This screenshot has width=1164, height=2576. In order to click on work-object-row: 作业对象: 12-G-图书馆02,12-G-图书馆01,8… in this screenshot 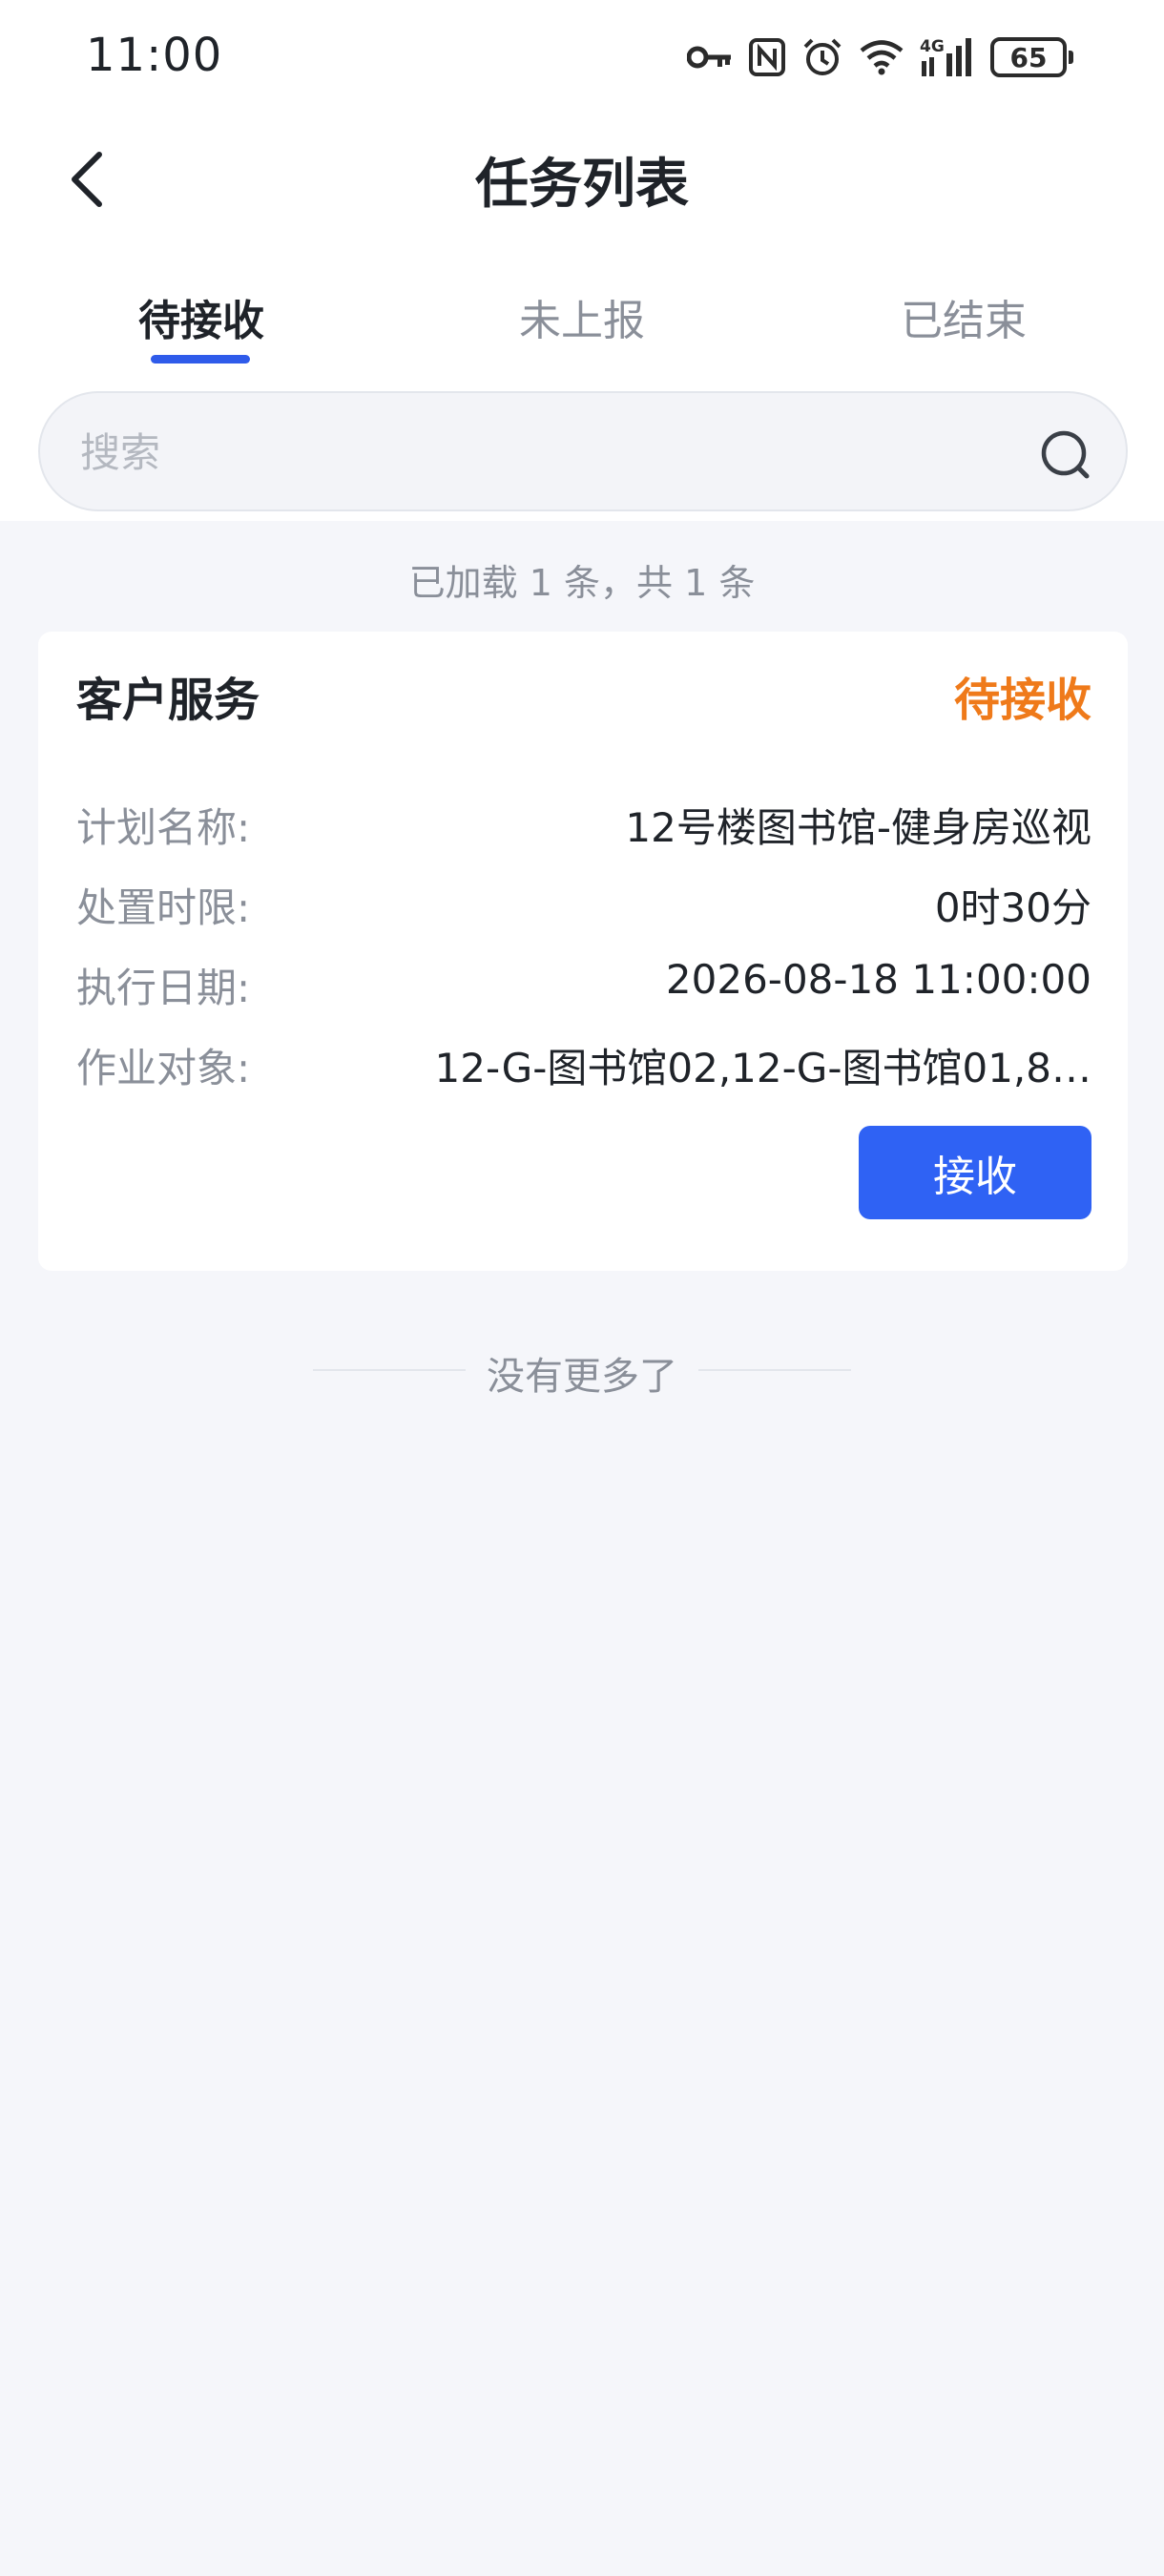, I will do `click(583, 1064)`.